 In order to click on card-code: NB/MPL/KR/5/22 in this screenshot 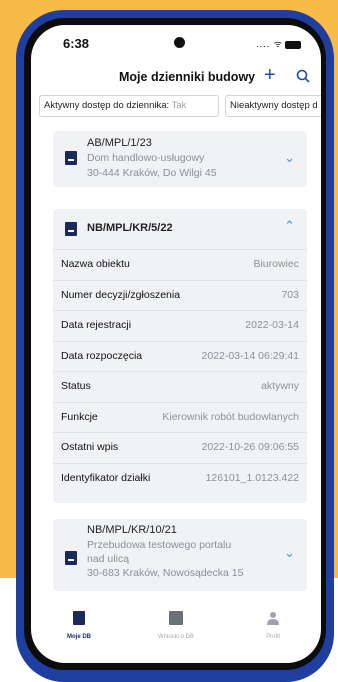, I will do `click(130, 228)`.